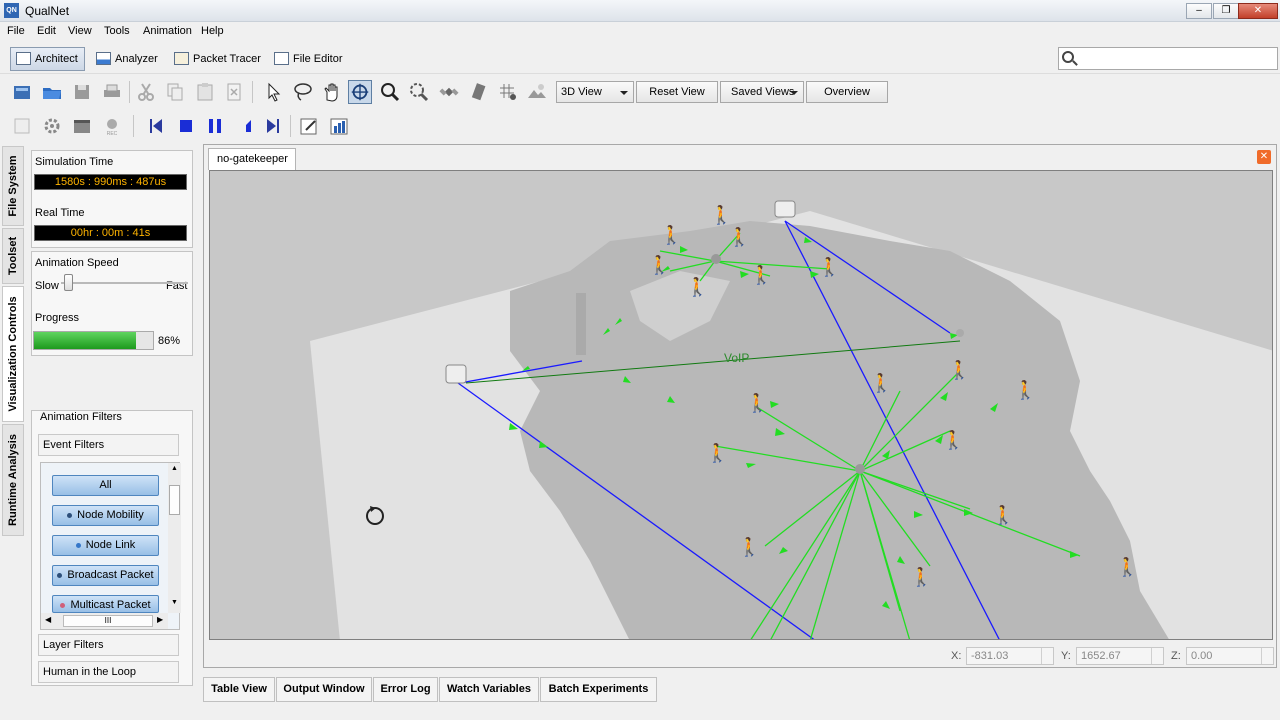 This screenshot has height=720, width=1280. I want to click on pan-hand-icon, so click(332, 92).